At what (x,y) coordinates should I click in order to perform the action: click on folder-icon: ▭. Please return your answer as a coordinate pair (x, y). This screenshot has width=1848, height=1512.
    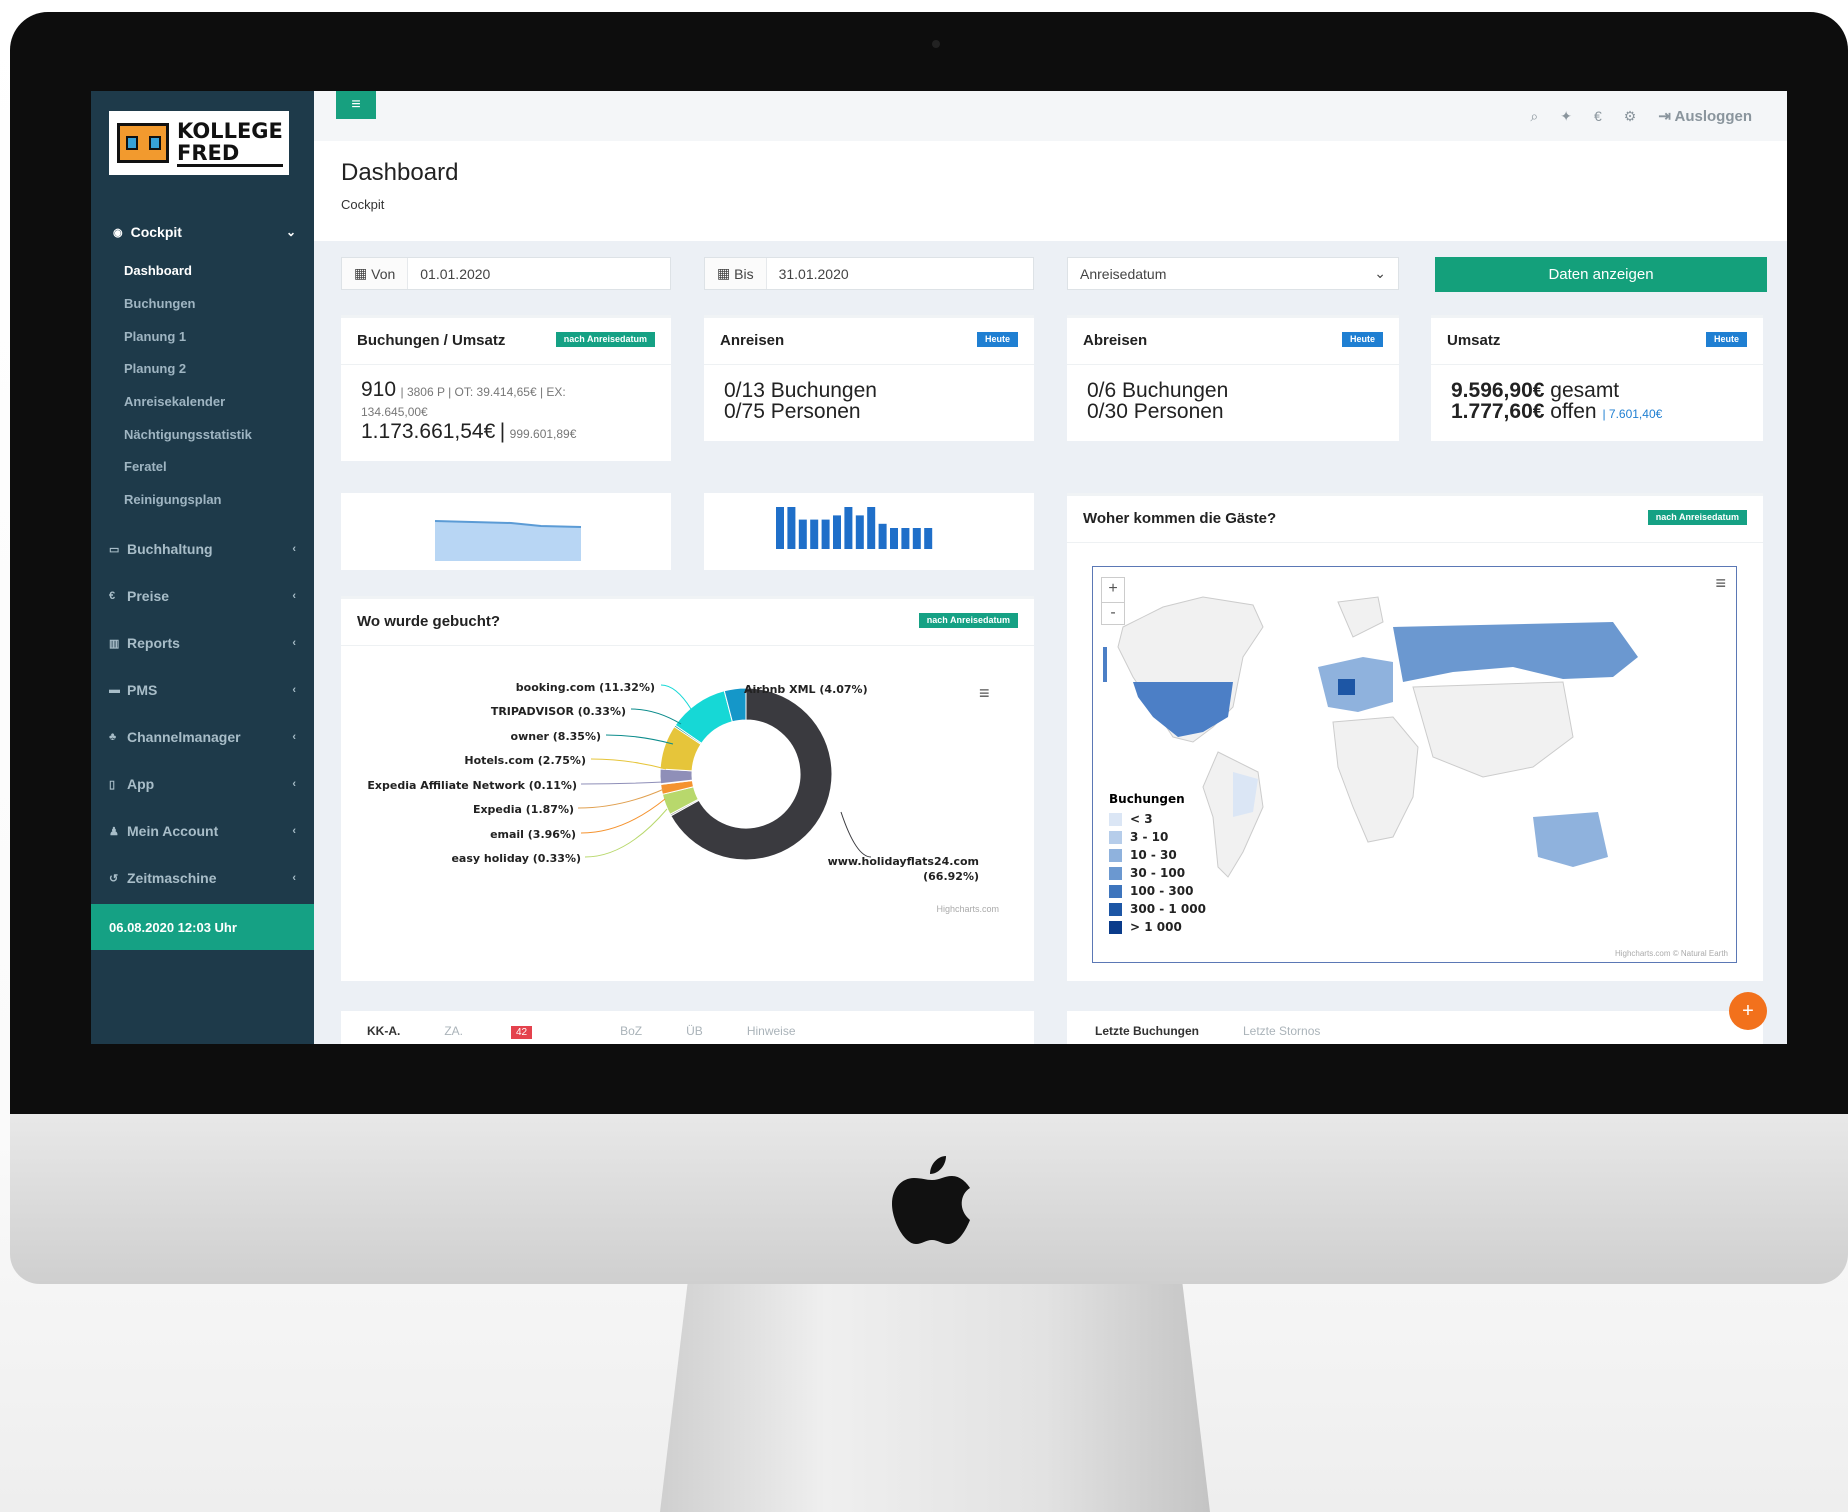
    Looking at the image, I should click on (114, 549).